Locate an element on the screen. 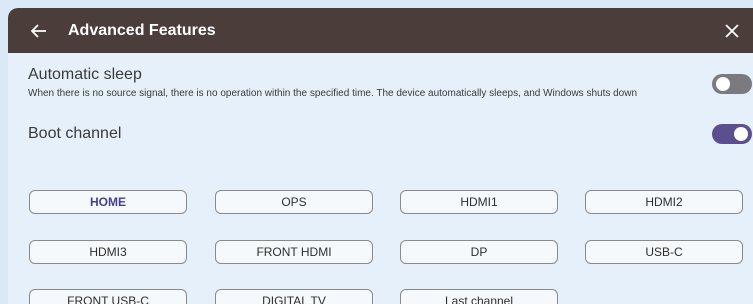  channel-button-last-channel: Last channel is located at coordinates (479, 296).